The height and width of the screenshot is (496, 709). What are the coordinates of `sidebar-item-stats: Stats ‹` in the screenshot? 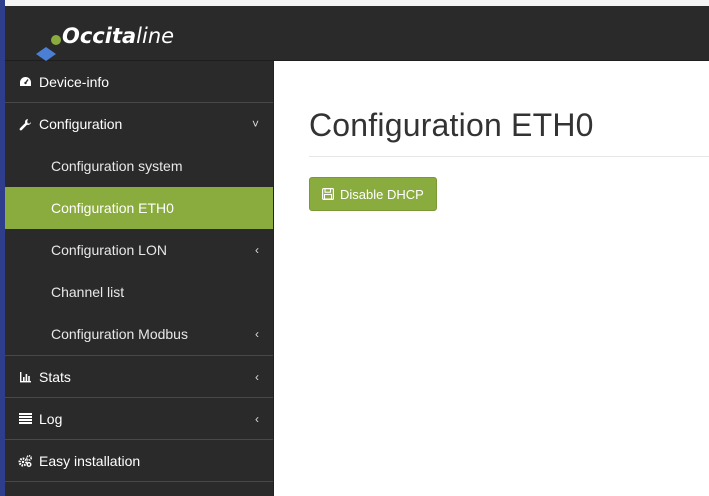 It's located at (139, 377).